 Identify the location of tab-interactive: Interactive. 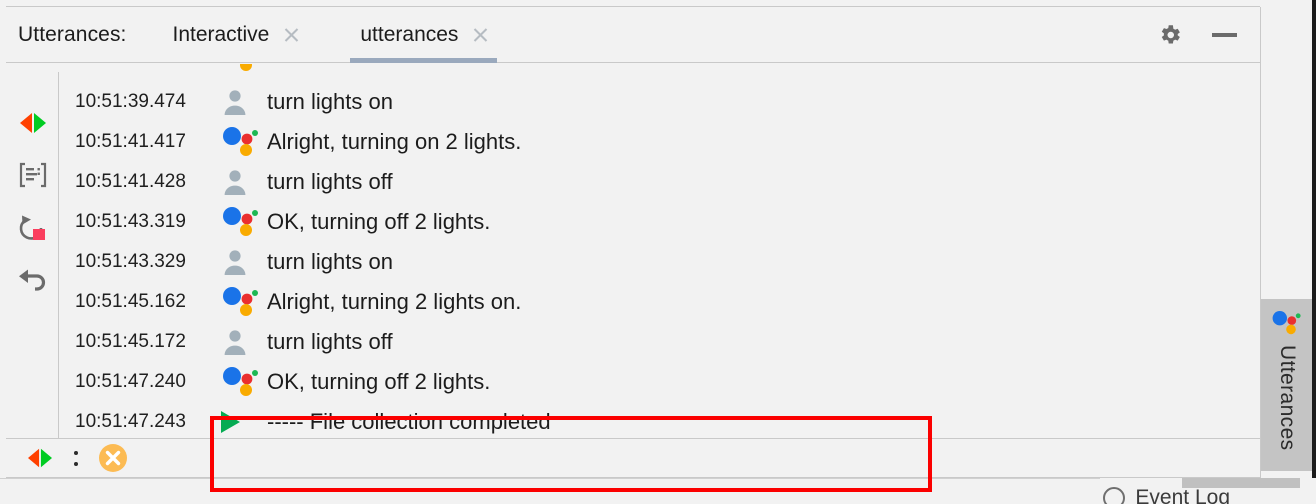
(235, 35).